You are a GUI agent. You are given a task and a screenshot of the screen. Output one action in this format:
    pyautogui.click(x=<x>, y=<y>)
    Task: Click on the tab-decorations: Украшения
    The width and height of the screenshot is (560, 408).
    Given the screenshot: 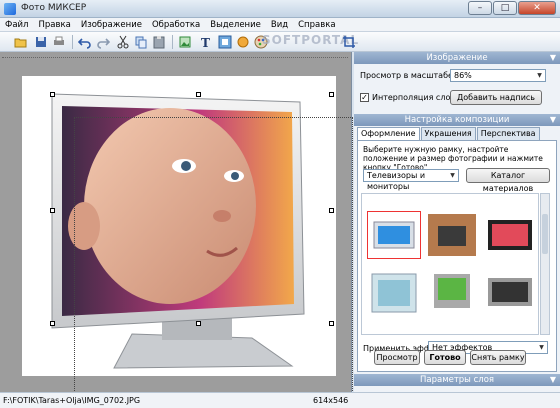 What is the action you would take?
    pyautogui.click(x=448, y=133)
    